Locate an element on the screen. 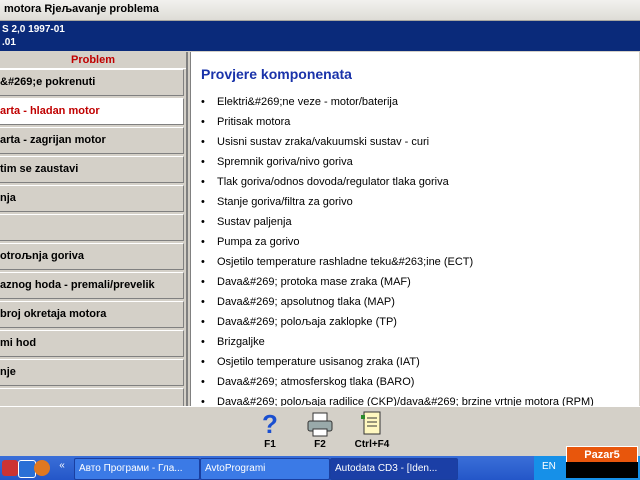 The width and height of the screenshot is (640, 480). firefox-icon is located at coordinates (42, 468).